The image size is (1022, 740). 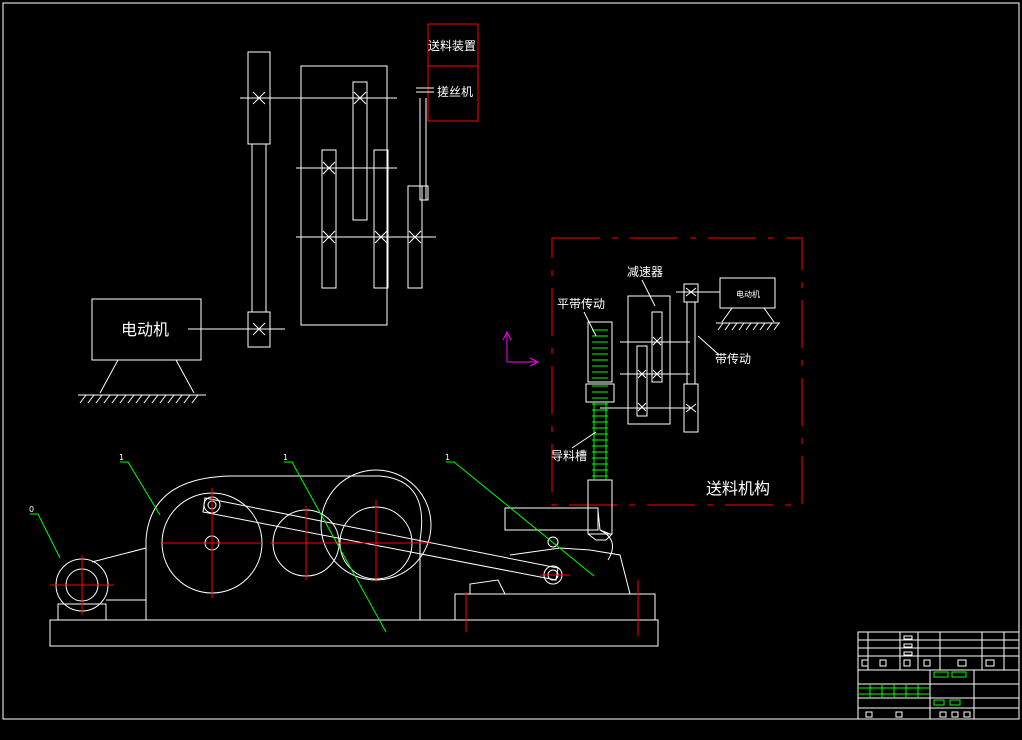 What do you see at coordinates (738, 488) in the screenshot?
I see `label-feed-mechanism: 送料机构` at bounding box center [738, 488].